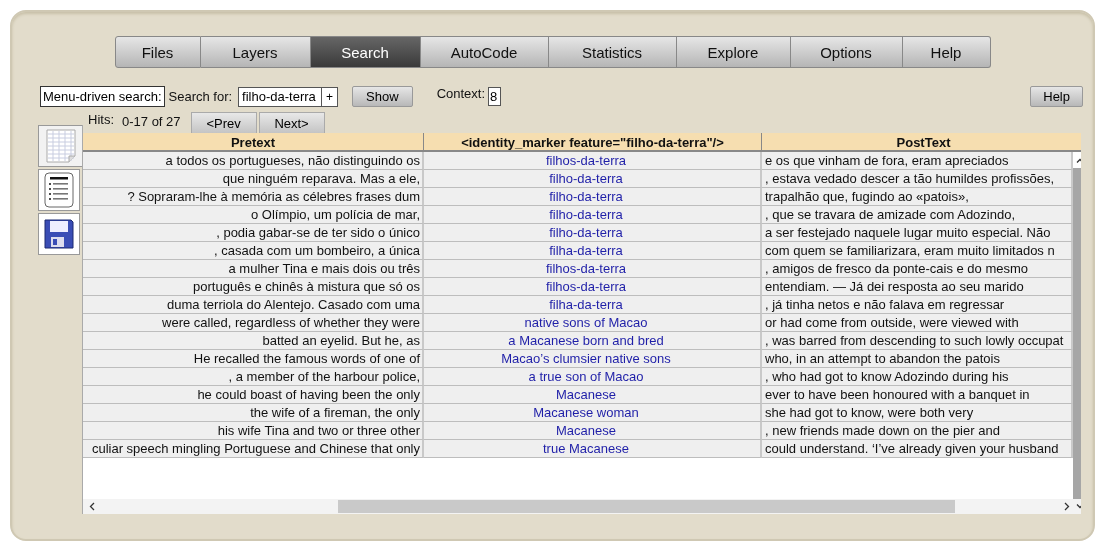 The width and height of the screenshot is (1104, 551). I want to click on scroll-right-icon, so click(1067, 506).